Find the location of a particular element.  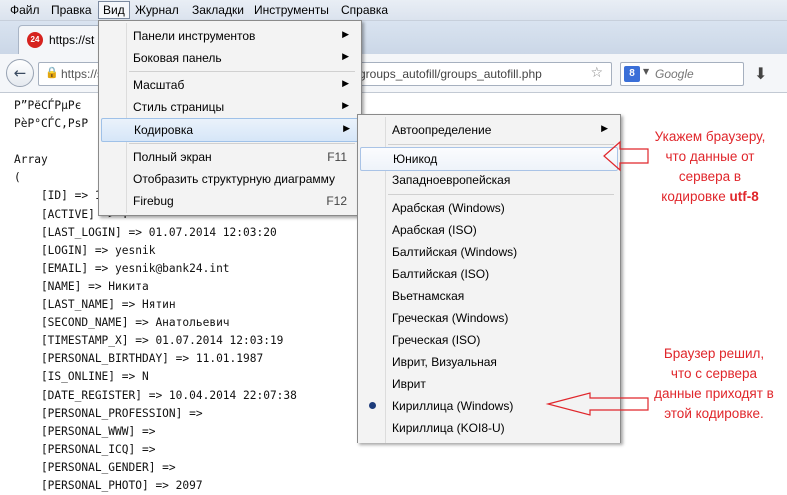

note-line: кодировке utf-8 is located at coordinates (710, 197).